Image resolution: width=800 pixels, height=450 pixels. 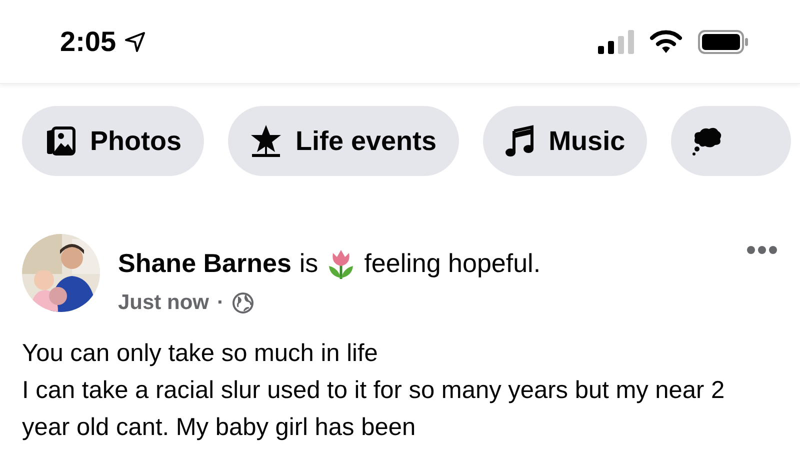 I want to click on globe-icon, so click(x=243, y=303).